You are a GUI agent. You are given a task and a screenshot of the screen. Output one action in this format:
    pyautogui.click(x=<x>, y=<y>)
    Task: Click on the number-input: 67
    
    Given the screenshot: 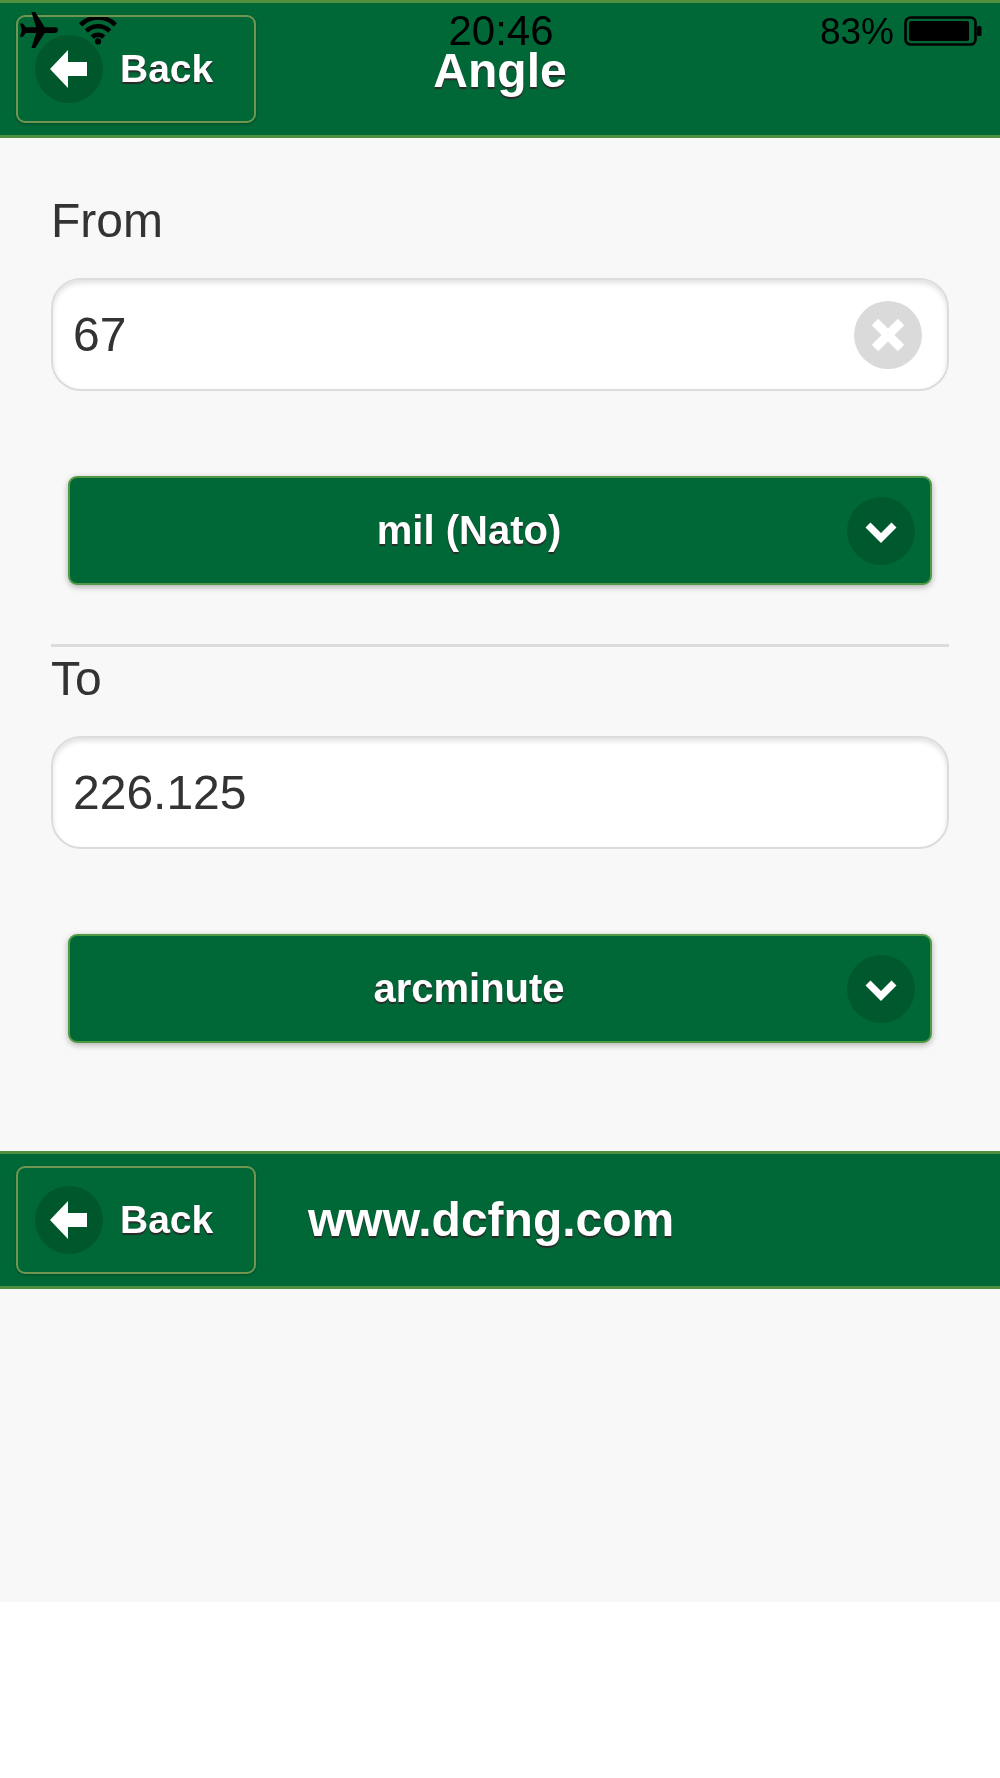 What is the action you would take?
    pyautogui.click(x=500, y=334)
    